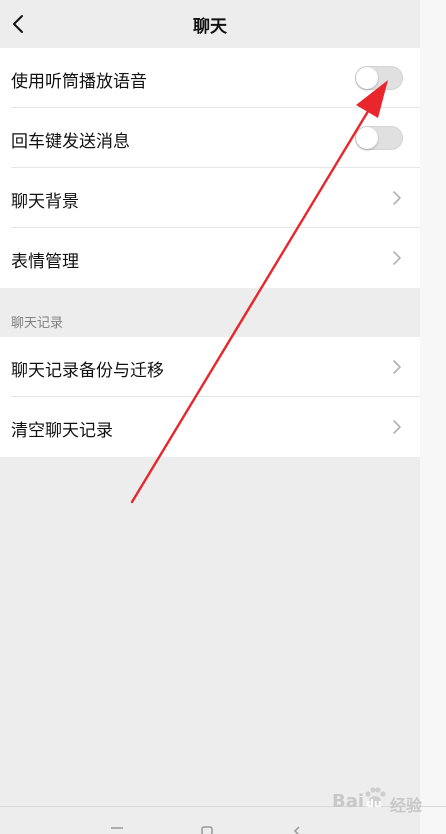 The image size is (446, 834). Describe the element at coordinates (297, 829) in the screenshot. I see `back-nav-icon` at that location.